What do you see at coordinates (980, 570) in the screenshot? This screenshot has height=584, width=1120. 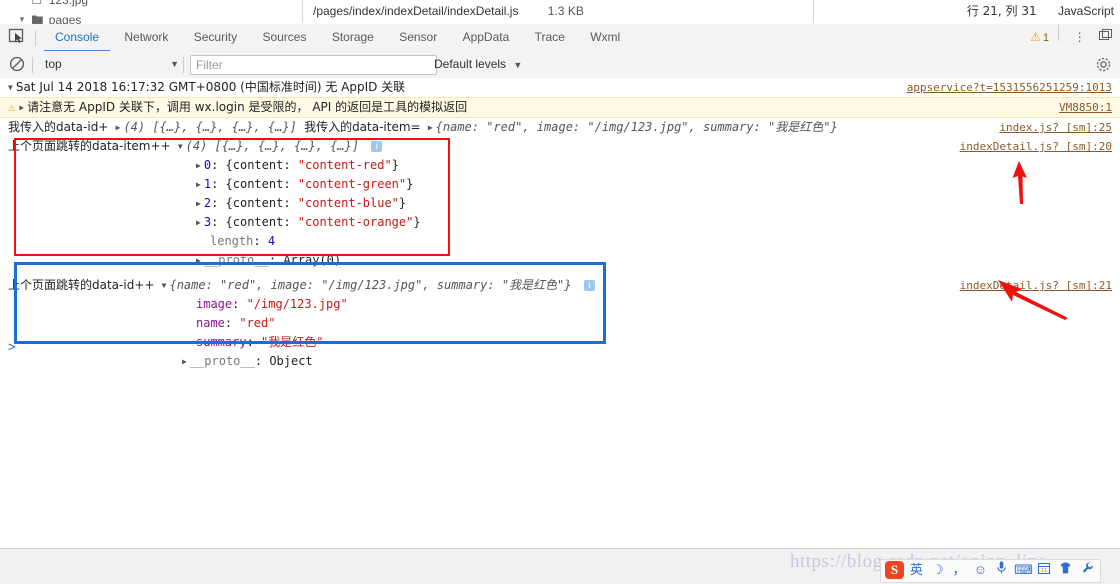 I see `smiley-icon: ☺` at bounding box center [980, 570].